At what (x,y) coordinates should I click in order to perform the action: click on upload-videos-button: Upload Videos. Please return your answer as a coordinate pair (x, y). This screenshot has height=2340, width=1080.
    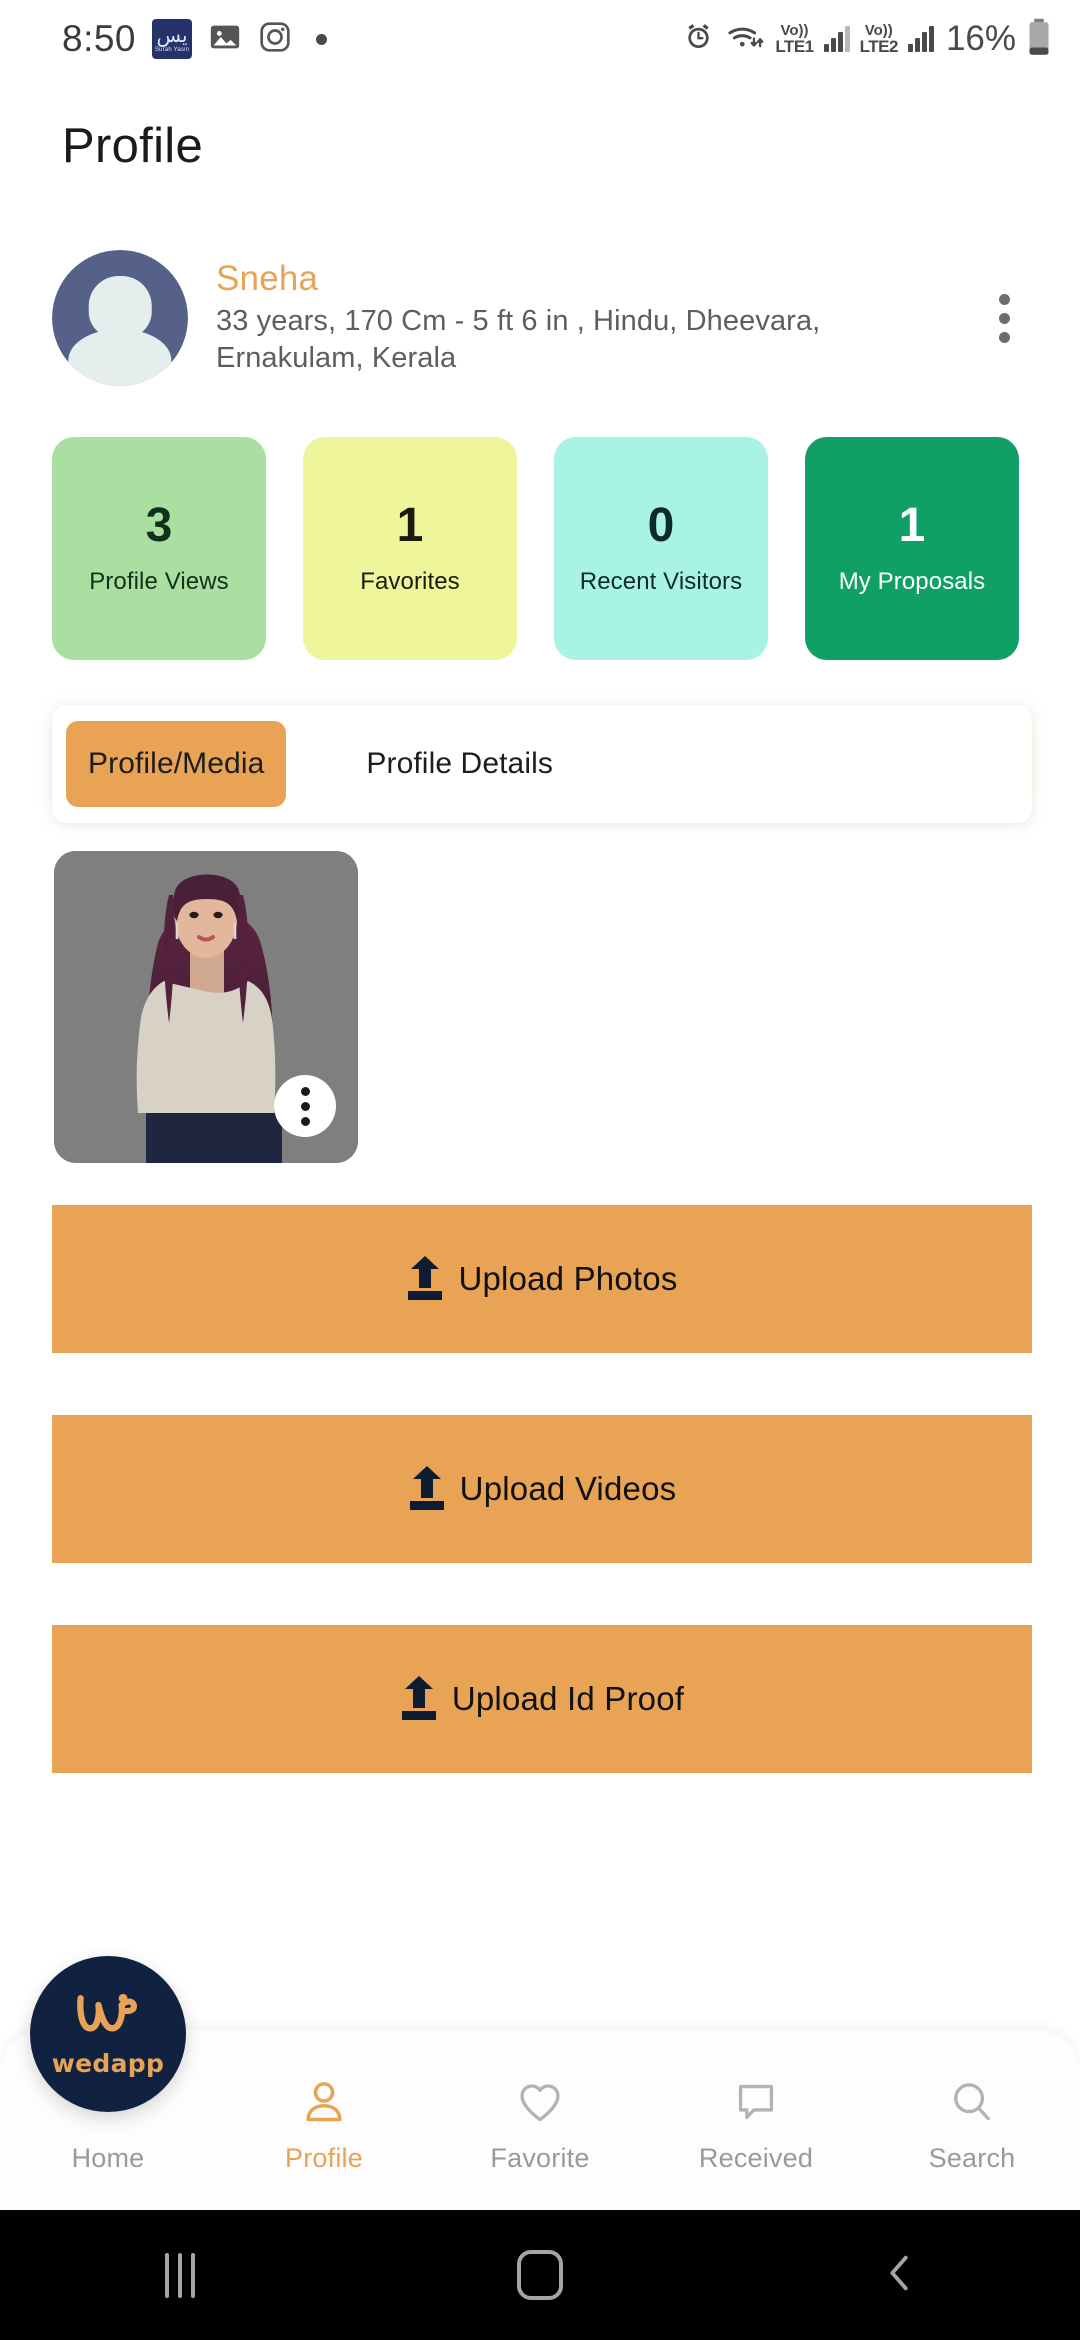
    Looking at the image, I should click on (542, 1489).